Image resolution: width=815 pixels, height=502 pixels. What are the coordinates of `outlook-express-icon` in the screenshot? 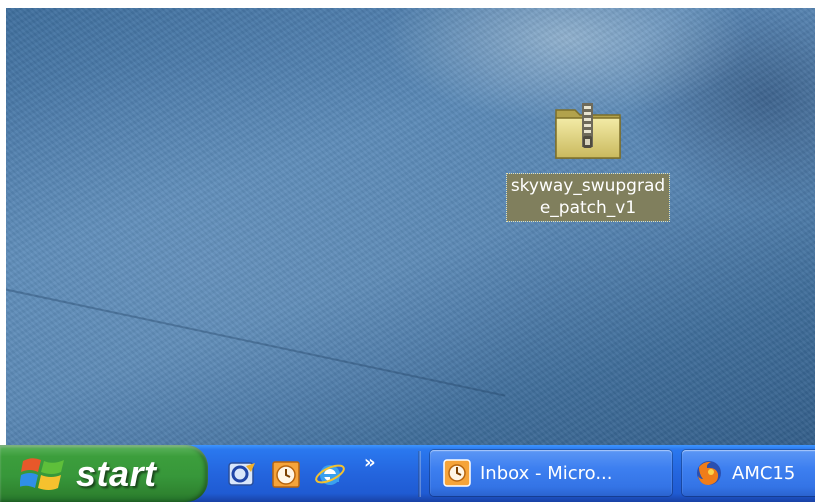 It's located at (241, 473).